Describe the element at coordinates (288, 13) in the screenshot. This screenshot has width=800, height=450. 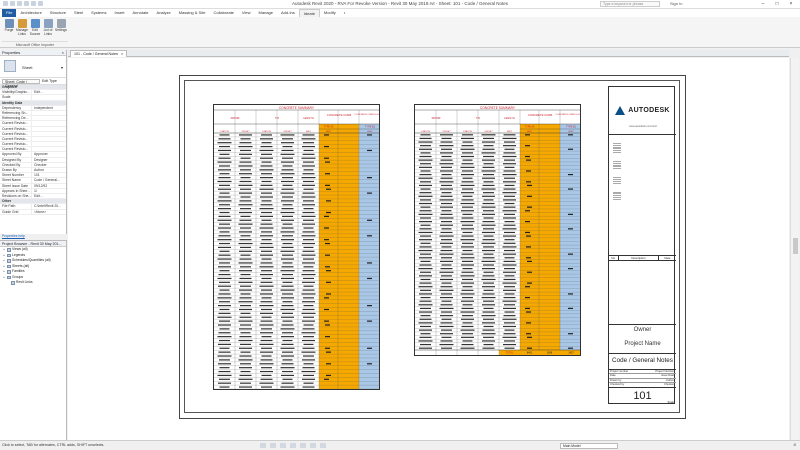
I see `tab-add-ins: Add-Ins` at that location.